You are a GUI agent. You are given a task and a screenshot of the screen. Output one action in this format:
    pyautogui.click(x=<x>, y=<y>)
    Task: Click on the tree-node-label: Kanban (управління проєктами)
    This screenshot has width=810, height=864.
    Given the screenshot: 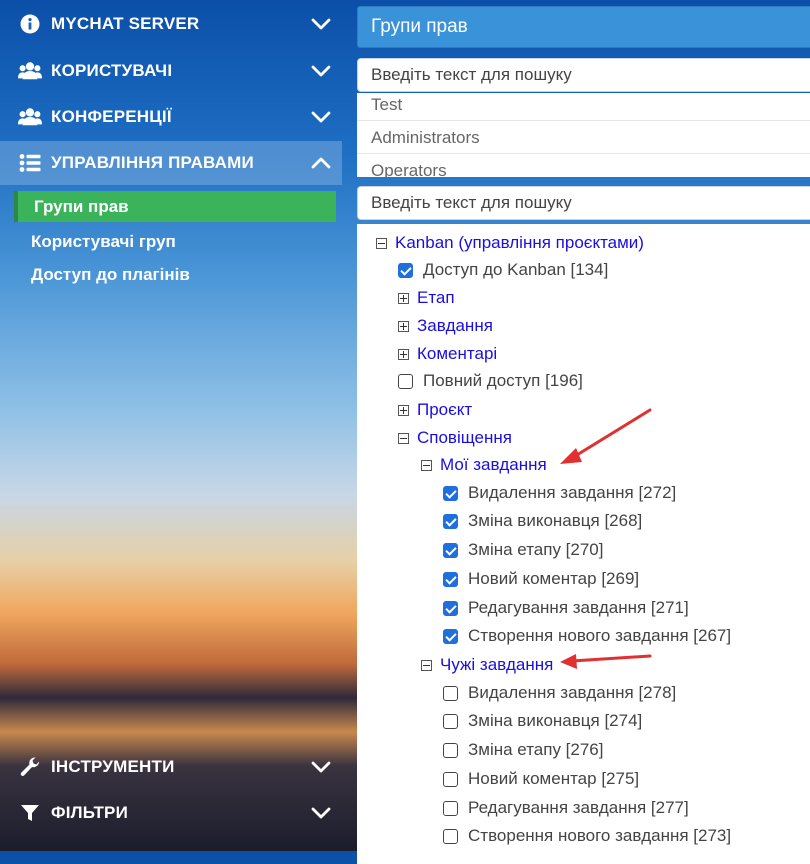 What is the action you would take?
    pyautogui.click(x=519, y=243)
    